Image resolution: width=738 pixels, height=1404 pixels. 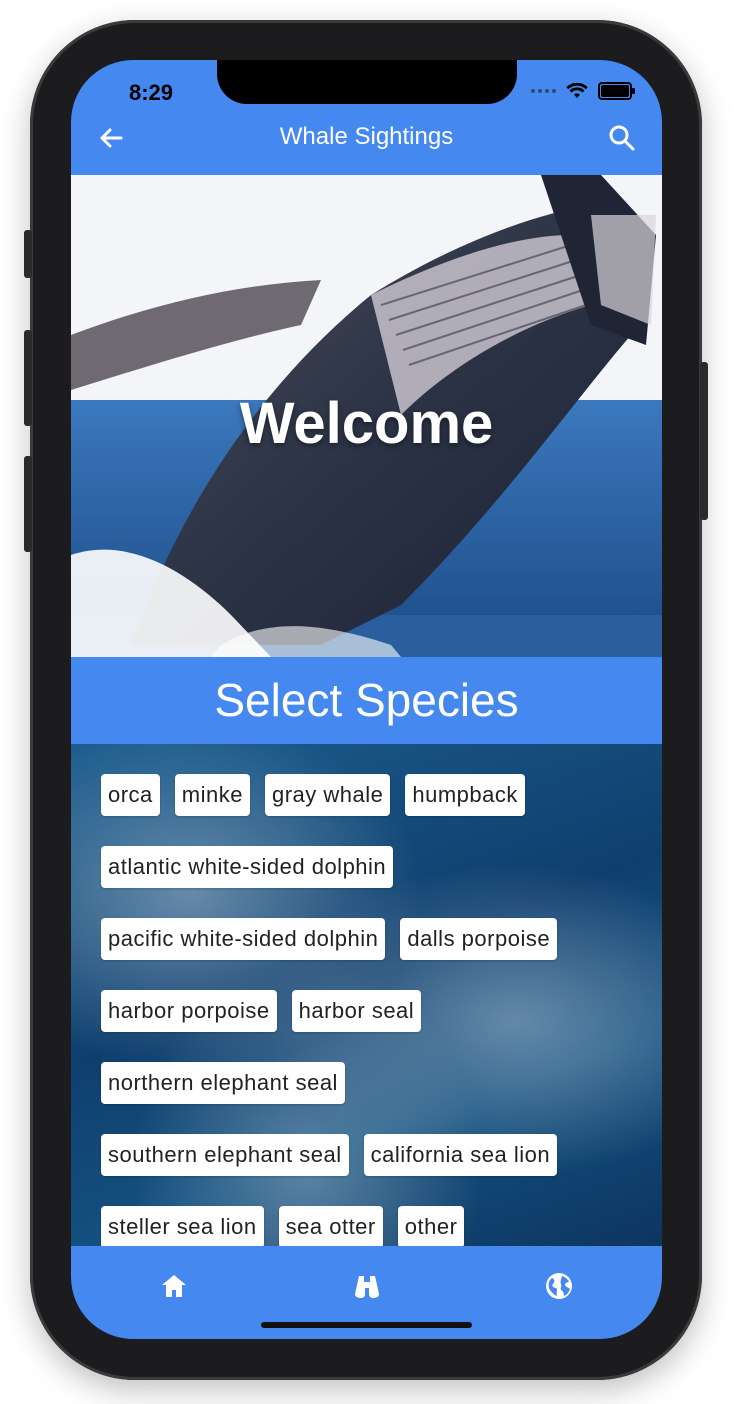 What do you see at coordinates (223, 1083) in the screenshot?
I see `species-chip-northern-elephant-seal: northern elephant seal` at bounding box center [223, 1083].